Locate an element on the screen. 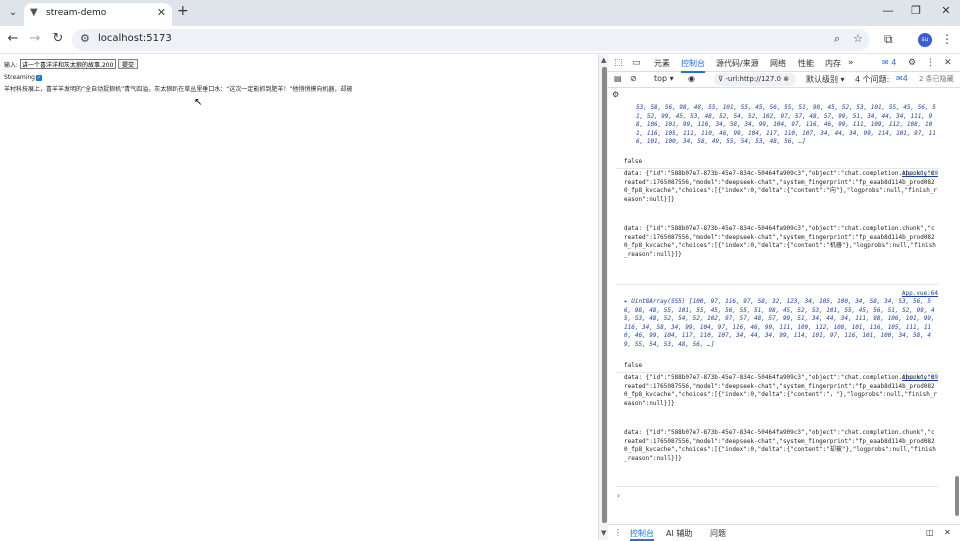  hidden-count: 2 条已隐藏 is located at coordinates (936, 79).